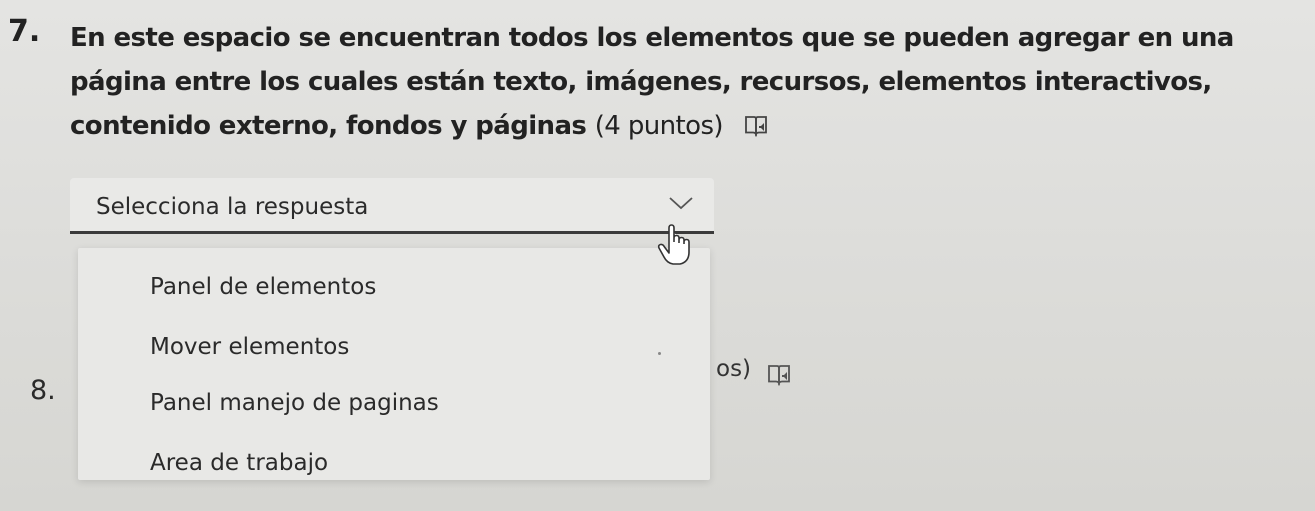 The height and width of the screenshot is (511, 1315). What do you see at coordinates (232, 207) in the screenshot?
I see `select-placeholder: Selecciona la respuesta` at bounding box center [232, 207].